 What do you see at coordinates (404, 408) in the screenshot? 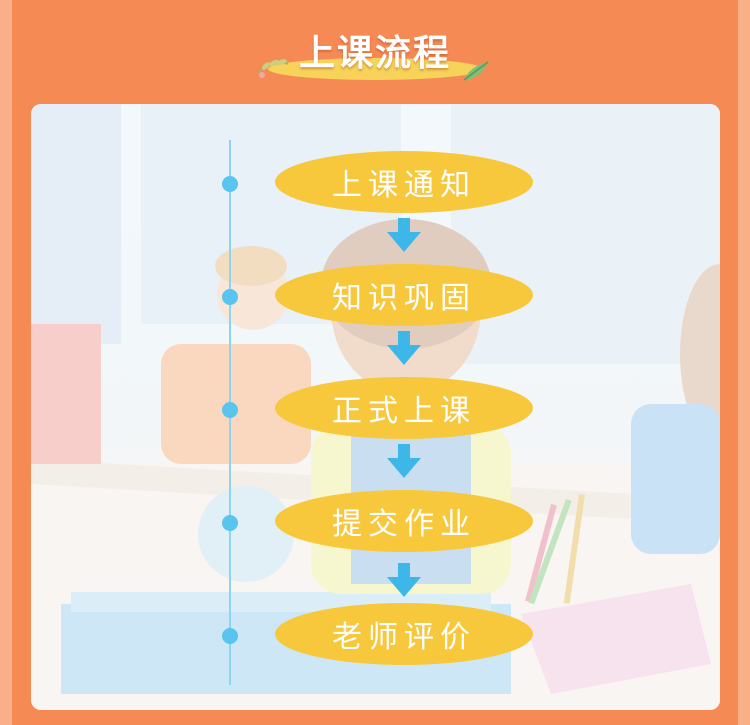
I see `step-formal-class: 正式上课` at bounding box center [404, 408].